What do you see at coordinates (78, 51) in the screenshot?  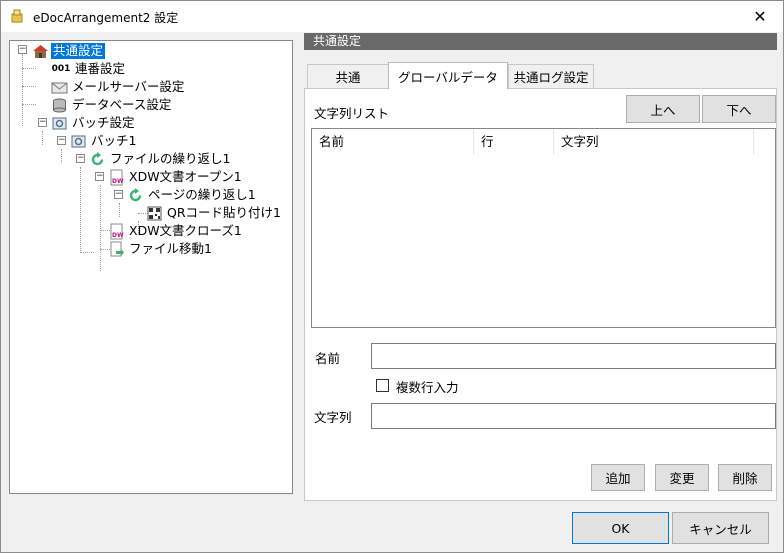 I see `tree-item-label: 共通設定` at bounding box center [78, 51].